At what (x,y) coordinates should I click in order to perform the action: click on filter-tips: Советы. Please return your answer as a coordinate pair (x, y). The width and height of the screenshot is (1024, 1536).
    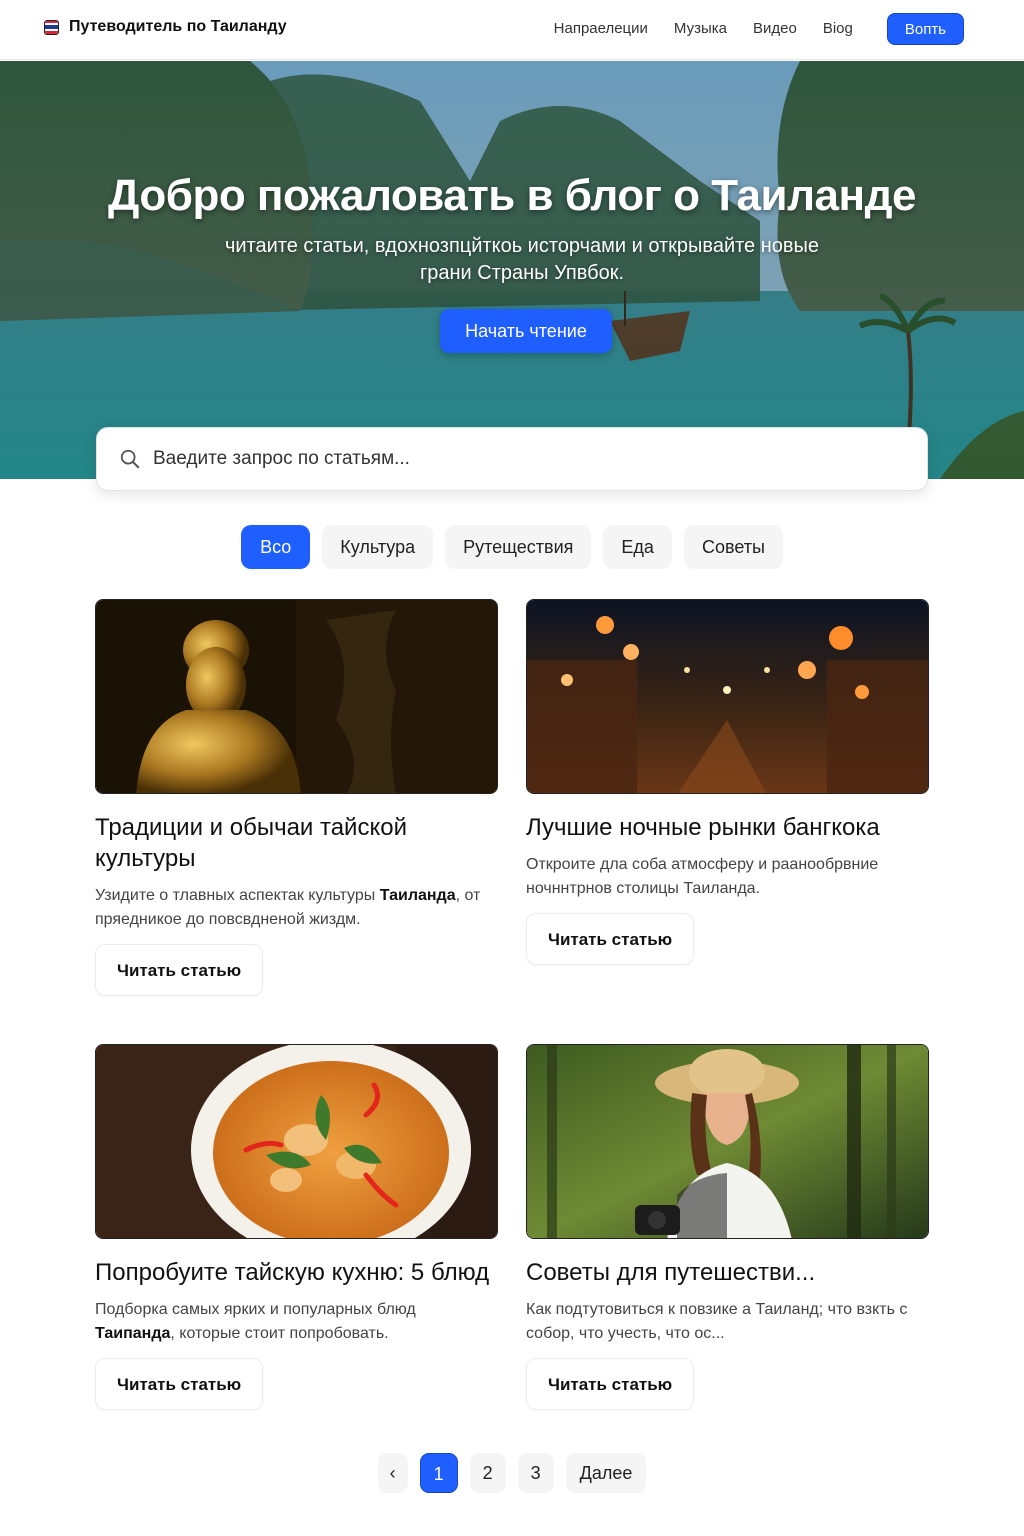
    Looking at the image, I should click on (733, 547).